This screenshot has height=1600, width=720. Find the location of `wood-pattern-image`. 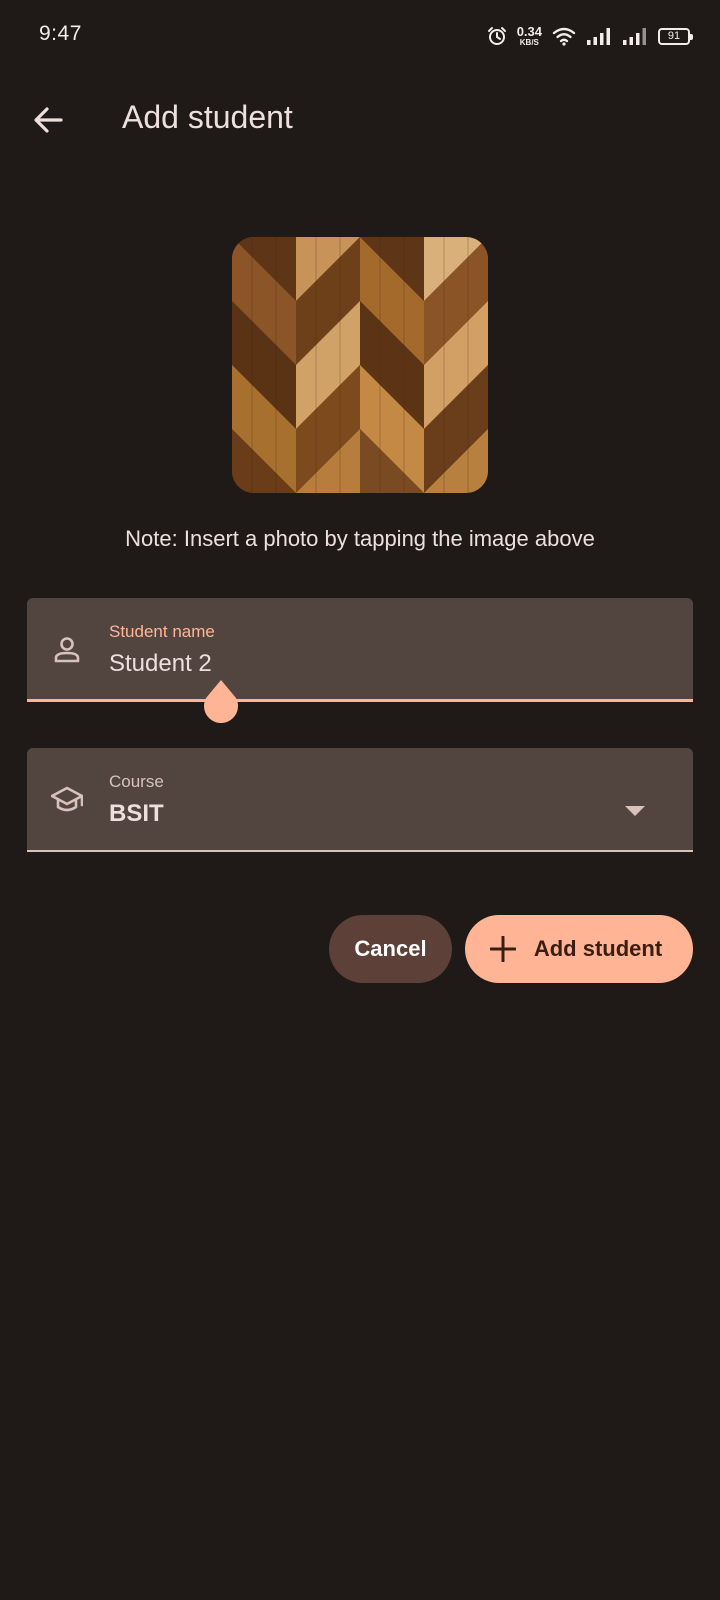

wood-pattern-image is located at coordinates (360, 365).